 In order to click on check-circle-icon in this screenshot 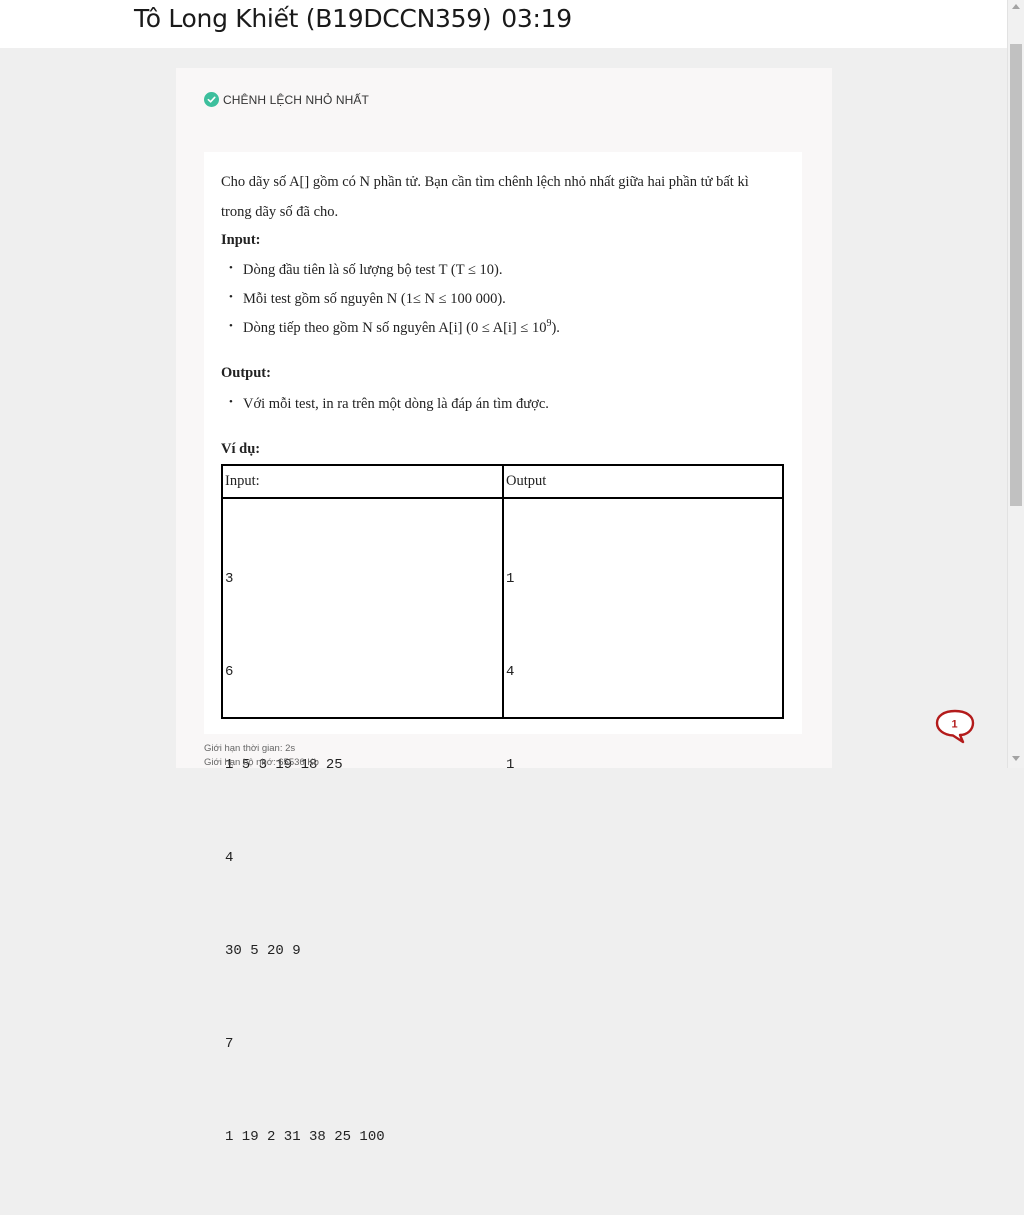, I will do `click(211, 99)`.